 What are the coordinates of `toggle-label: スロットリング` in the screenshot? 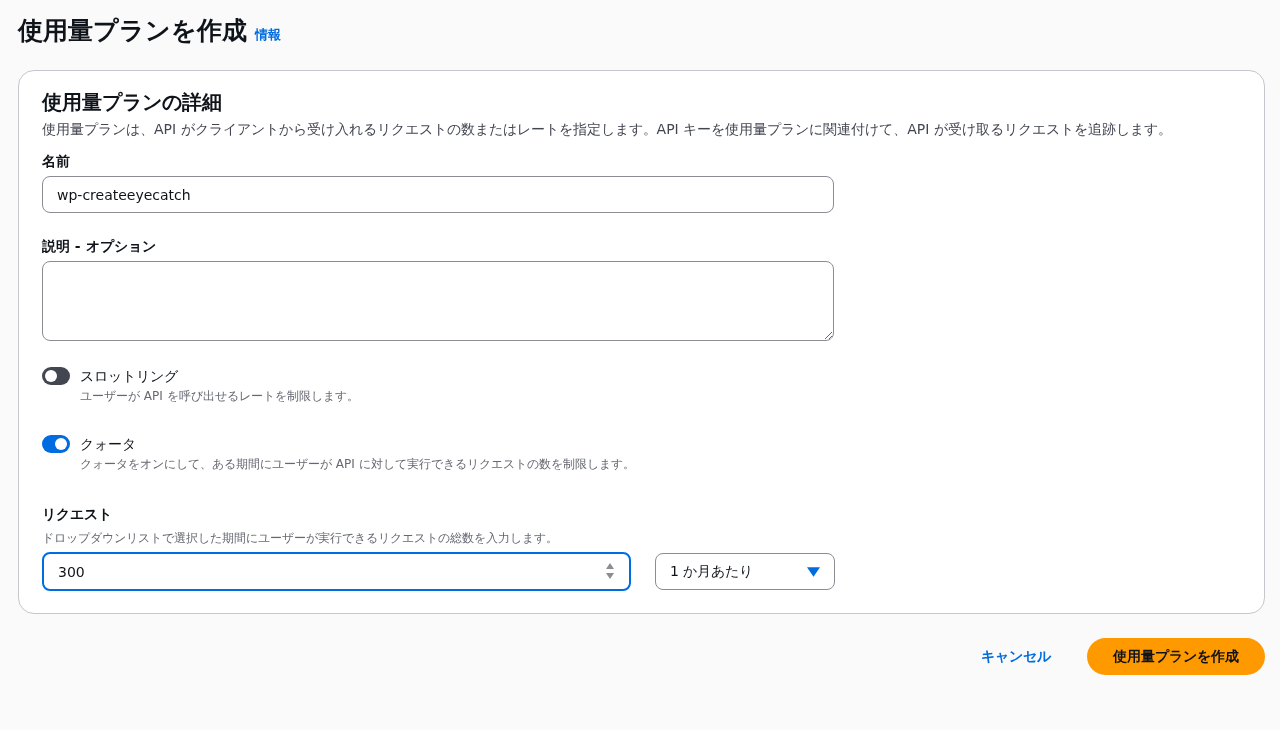 It's located at (129, 376).